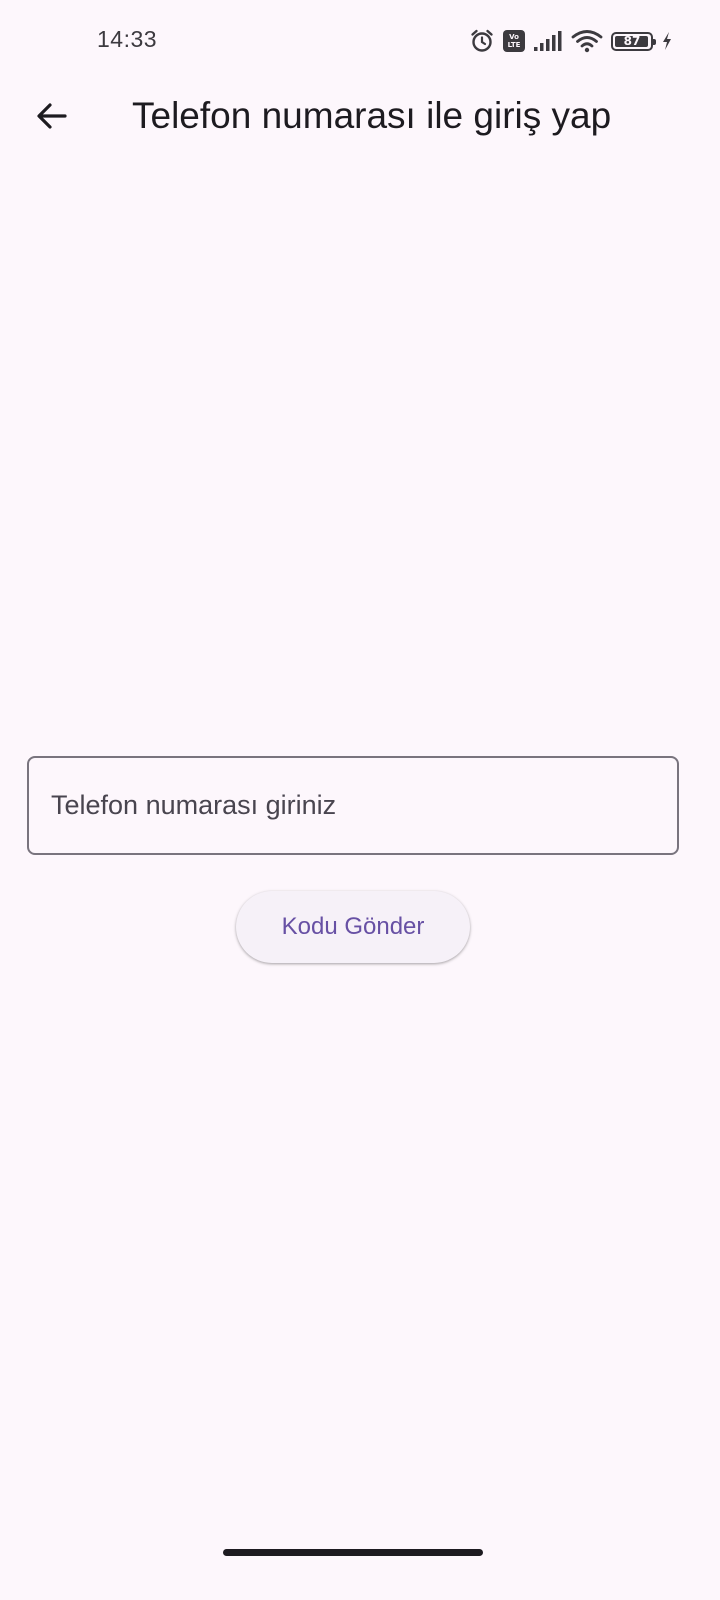 The height and width of the screenshot is (1600, 720). What do you see at coordinates (514, 45) in the screenshot?
I see `volte-bottom-label: LTE` at bounding box center [514, 45].